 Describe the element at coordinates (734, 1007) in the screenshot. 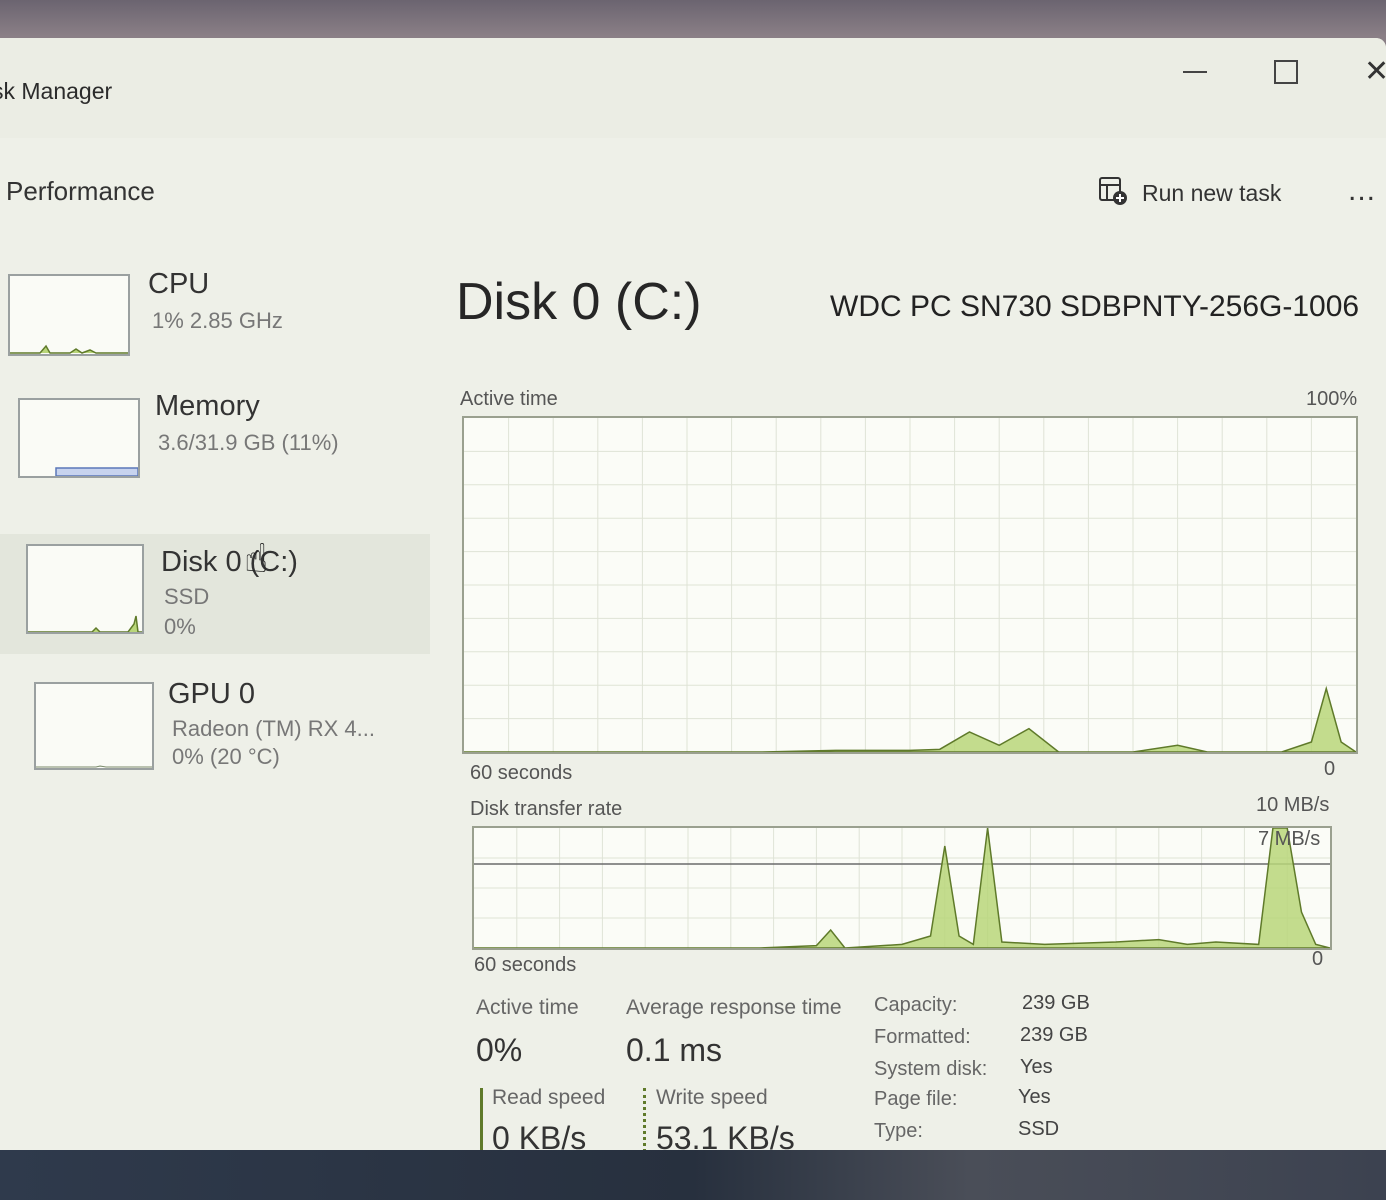

I see `avg-response-stat-label: Average response time` at that location.